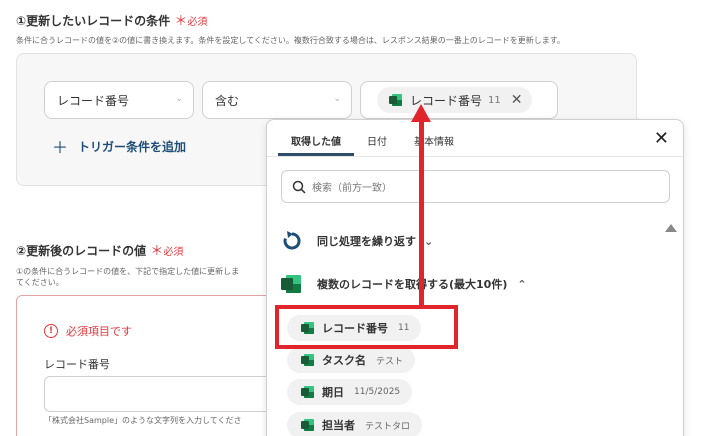 Image resolution: width=707 pixels, height=436 pixels. What do you see at coordinates (77, 364) in the screenshot?
I see `record-number-label: レコード番号` at bounding box center [77, 364].